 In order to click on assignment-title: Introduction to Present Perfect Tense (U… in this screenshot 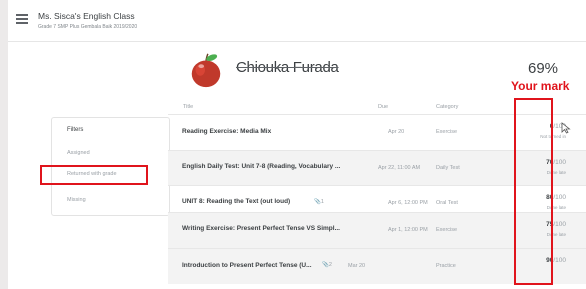, I will do `click(247, 265)`.